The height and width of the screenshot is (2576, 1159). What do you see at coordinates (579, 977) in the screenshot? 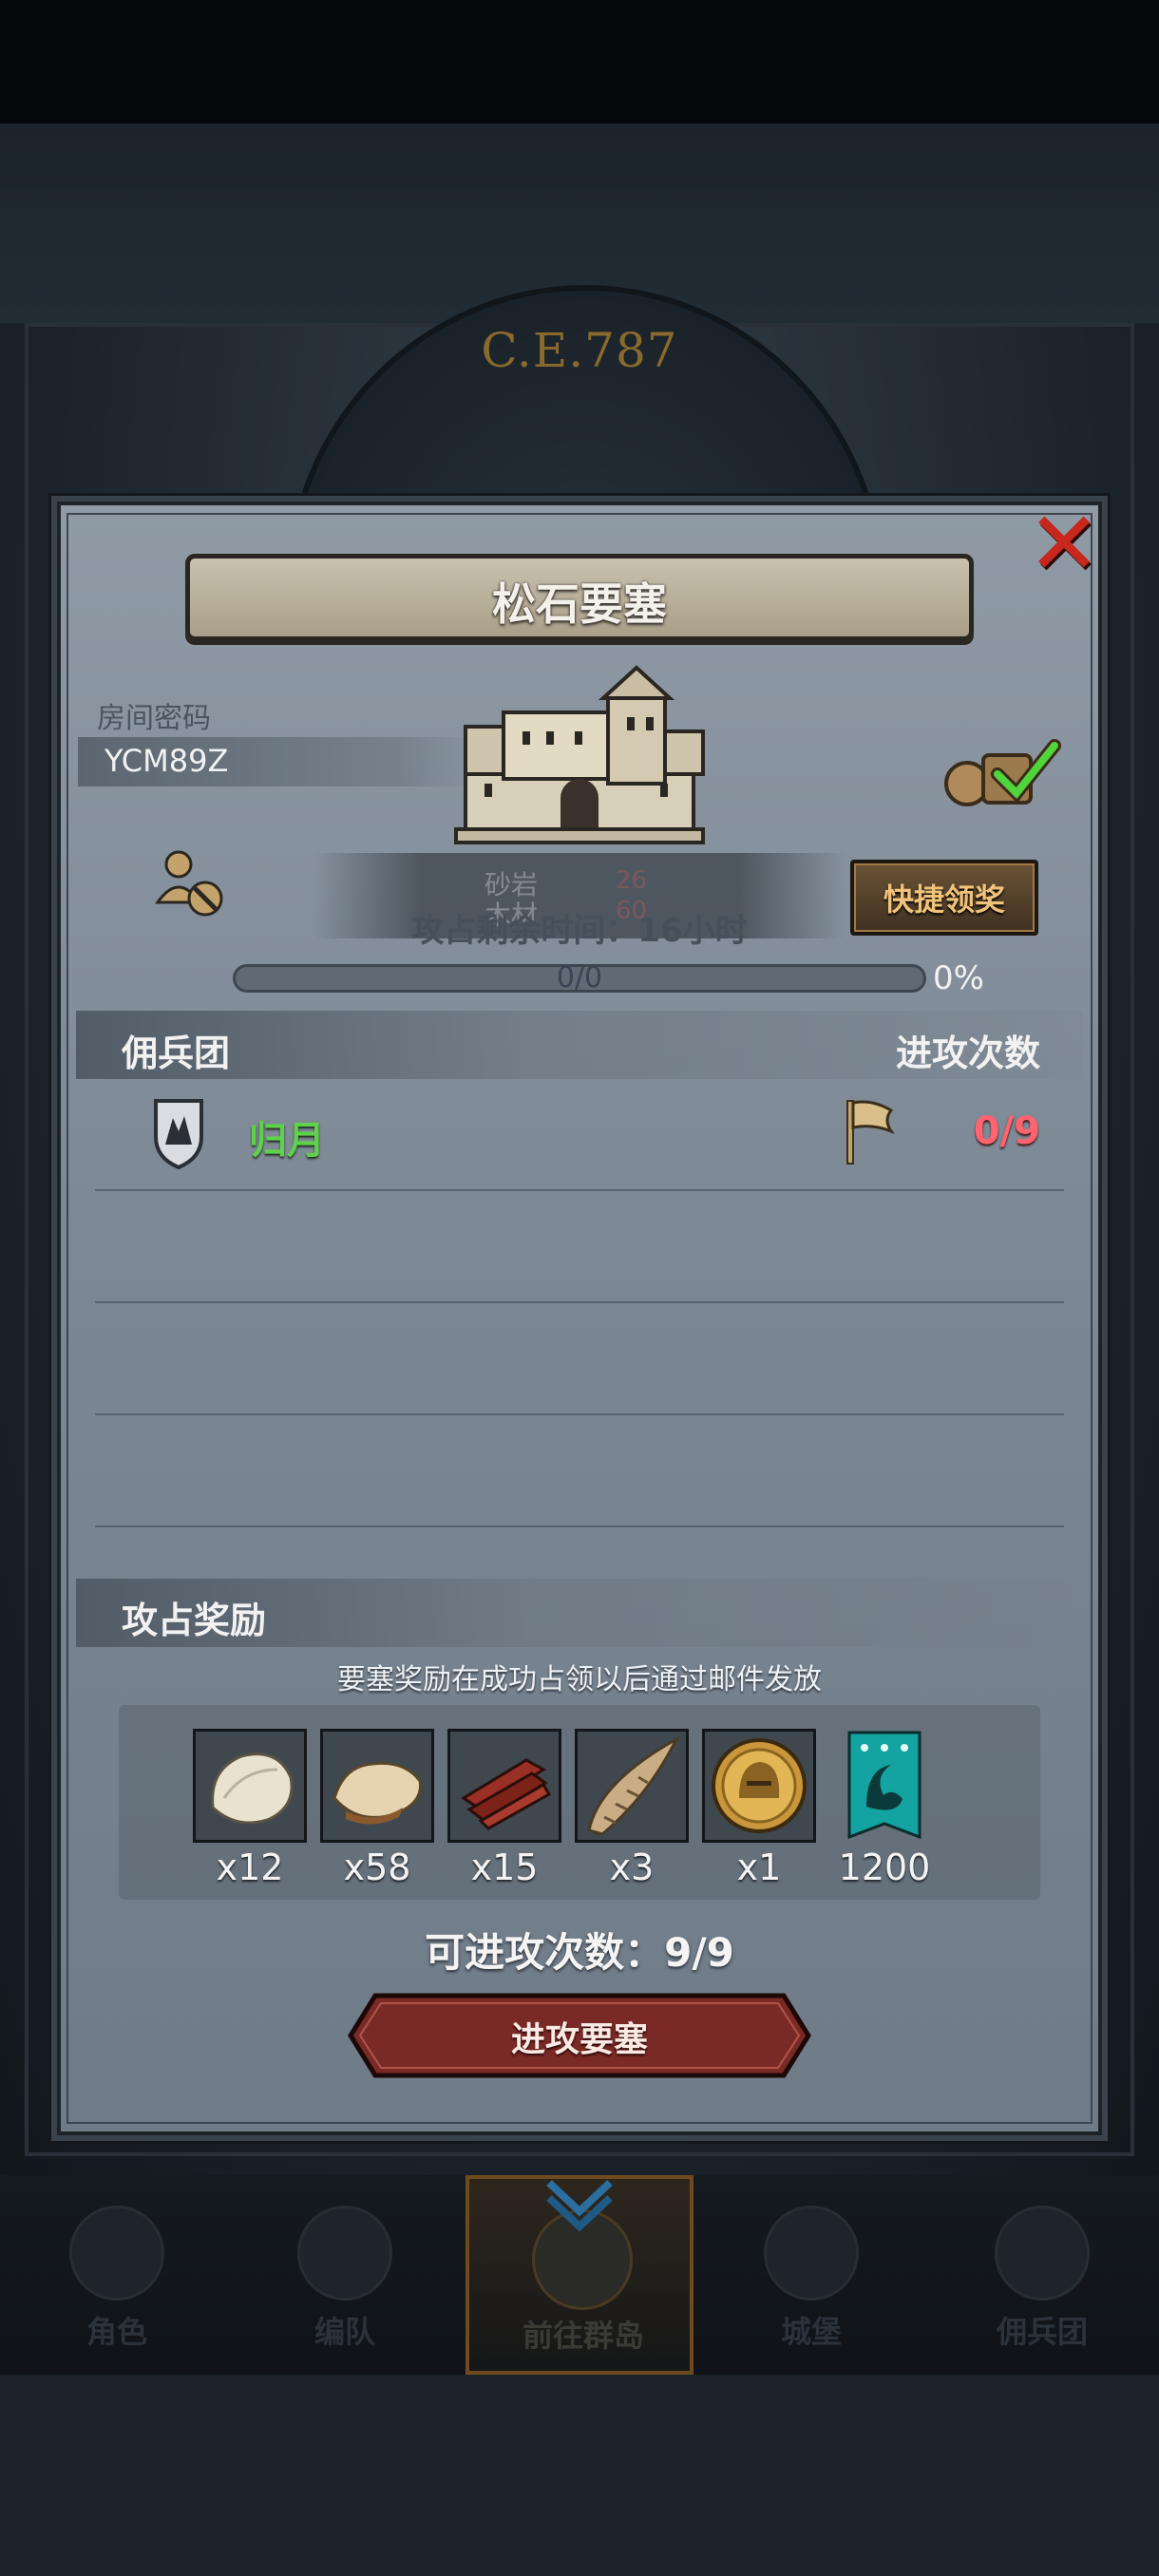
I see `capture-progress-text: 0/0` at bounding box center [579, 977].